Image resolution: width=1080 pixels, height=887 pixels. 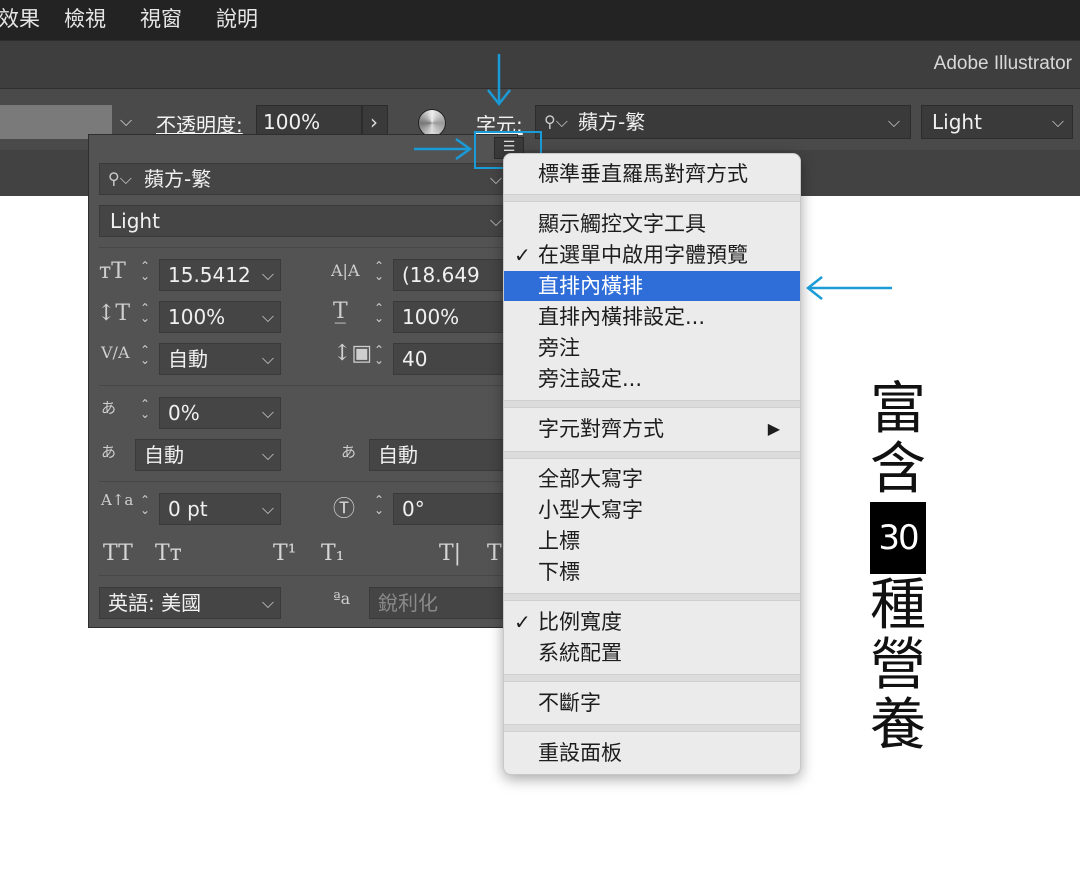 I want to click on tracking-stepper: ⌃ ⌄, so click(x=379, y=355).